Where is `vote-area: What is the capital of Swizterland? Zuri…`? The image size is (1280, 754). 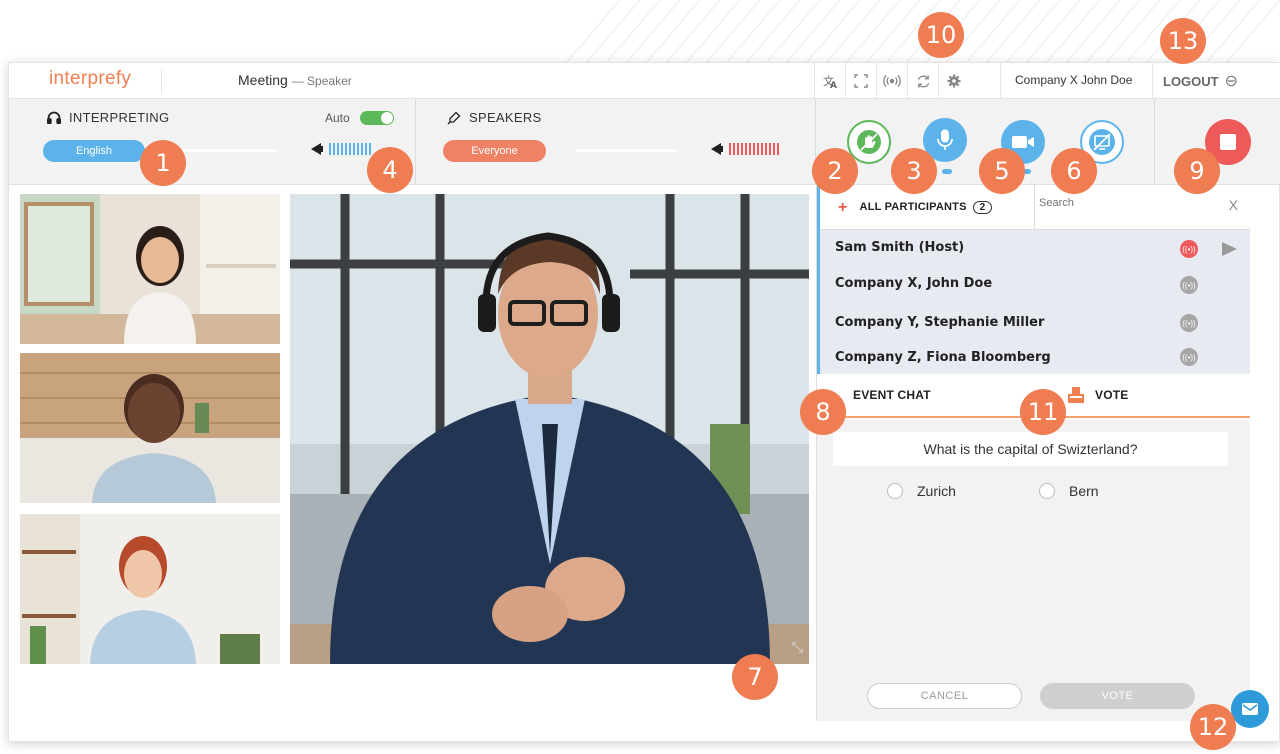
vote-area: What is the capital of Swizterland? Zuri… is located at coordinates (1033, 570).